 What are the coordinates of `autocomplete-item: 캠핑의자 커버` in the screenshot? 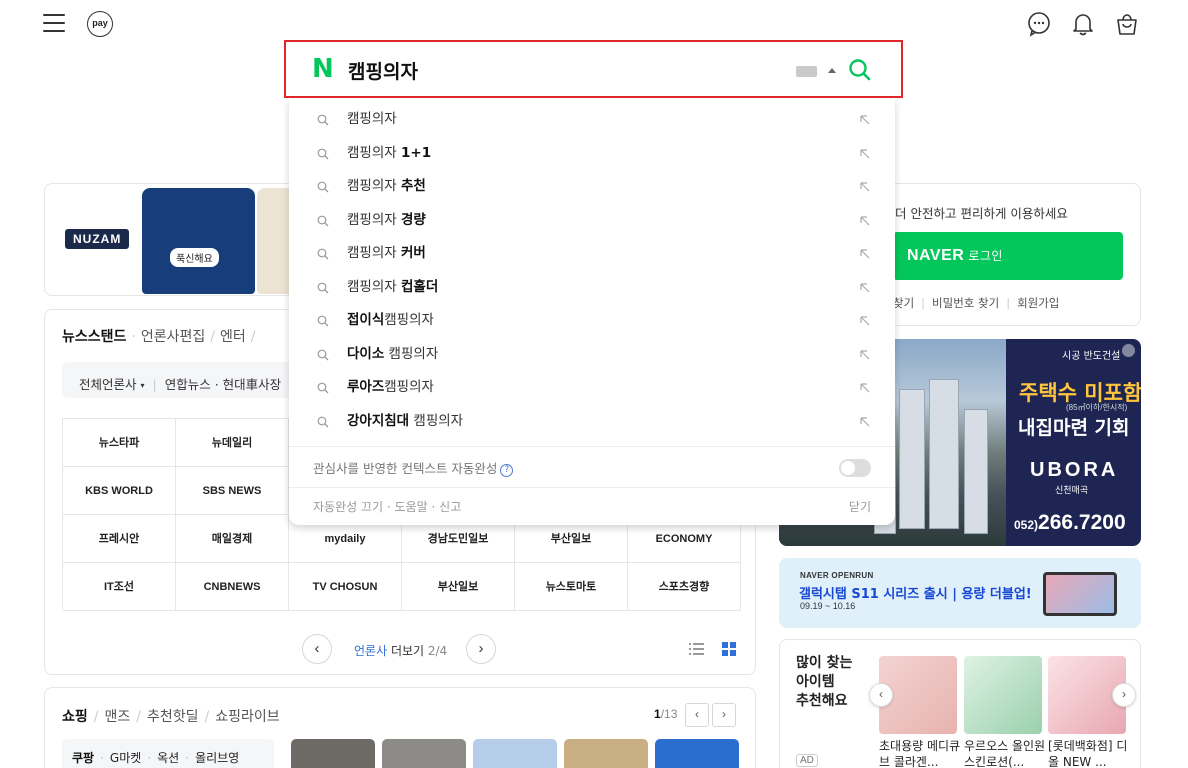 It's located at (592, 254).